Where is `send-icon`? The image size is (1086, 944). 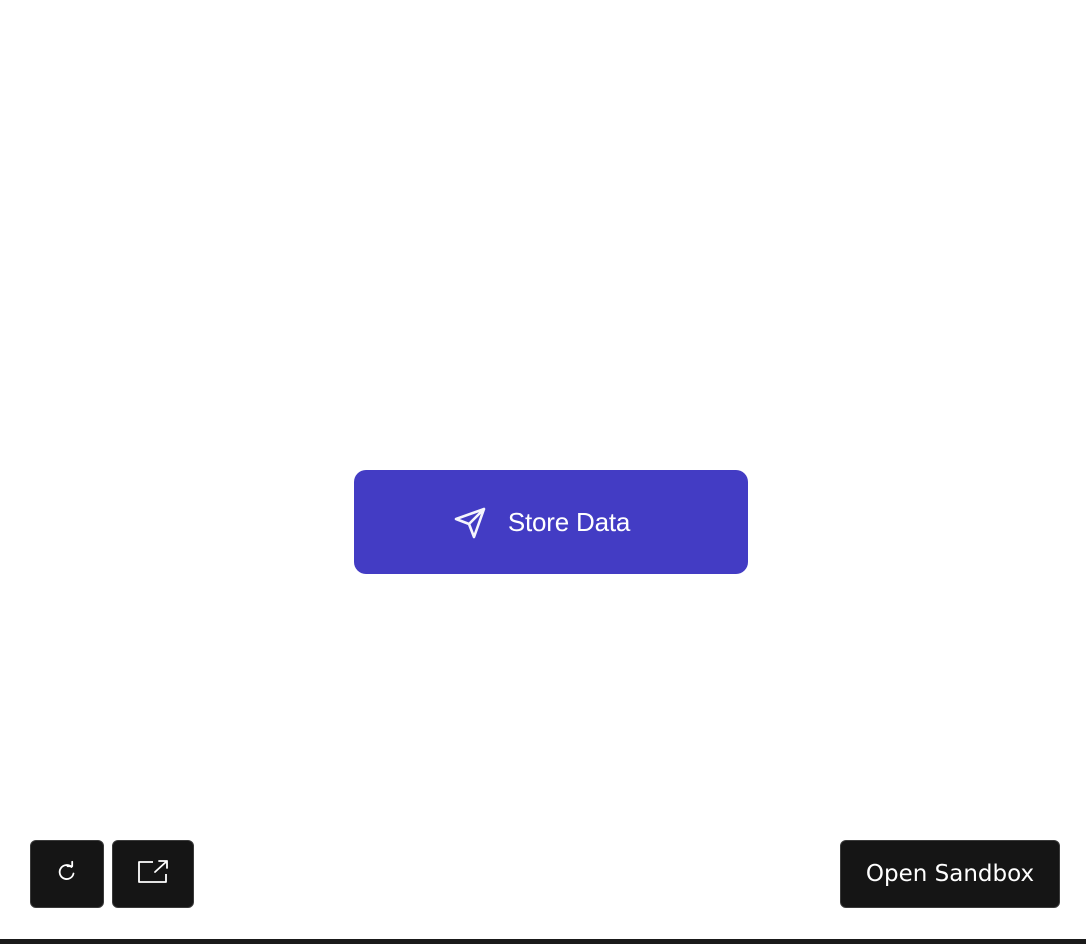 send-icon is located at coordinates (470, 522).